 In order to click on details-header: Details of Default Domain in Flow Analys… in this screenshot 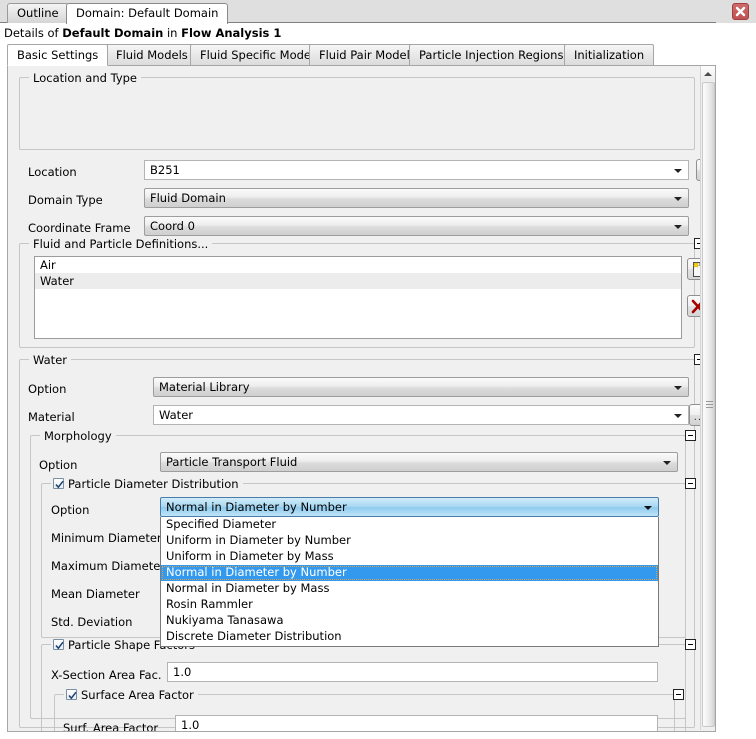, I will do `click(142, 33)`.